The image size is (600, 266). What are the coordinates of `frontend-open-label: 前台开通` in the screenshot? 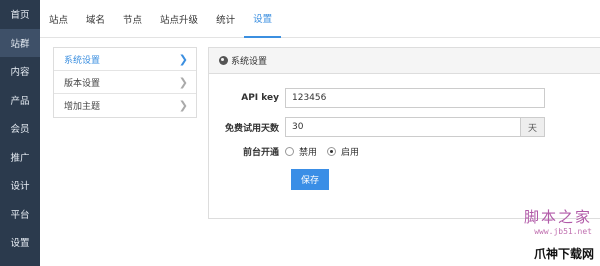 It's located at (260, 153).